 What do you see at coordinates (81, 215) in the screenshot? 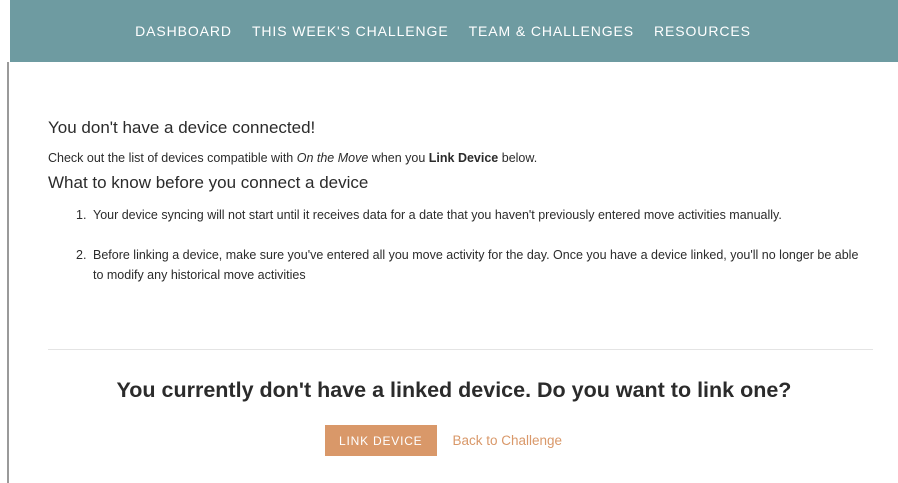
I see `step-number: 1.` at bounding box center [81, 215].